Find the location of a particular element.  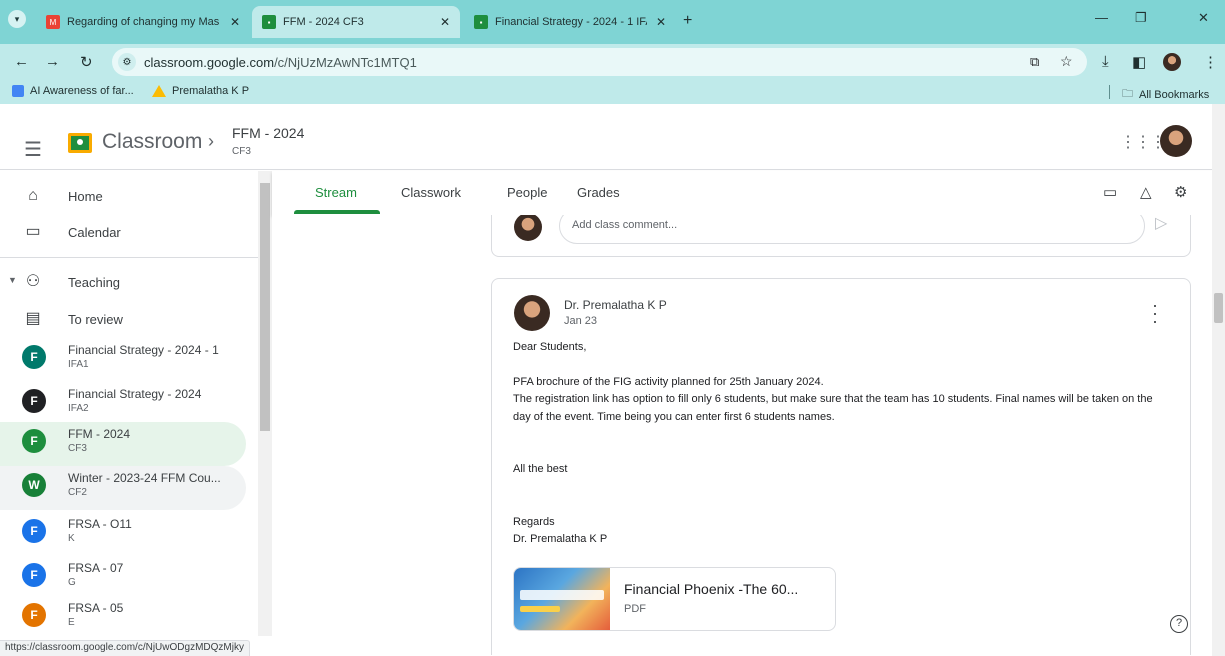

all-bookmarks: 🗀 All Bookmarks is located at coordinates (1165, 94).